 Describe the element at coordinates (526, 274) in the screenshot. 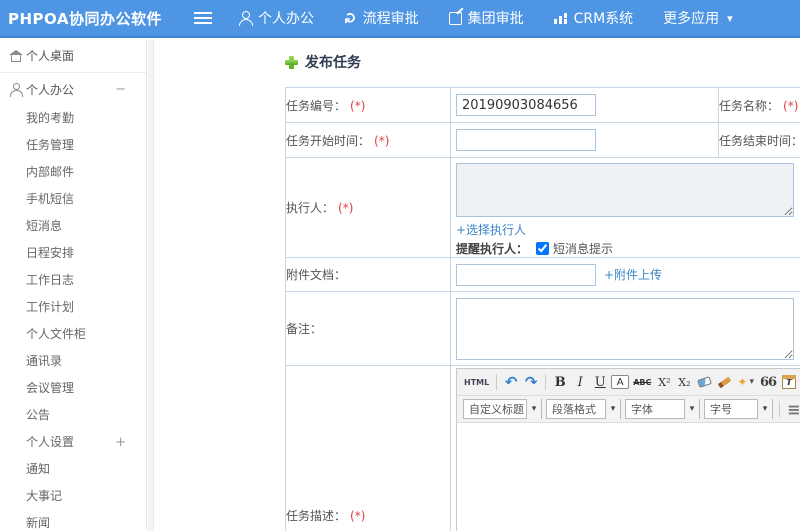

I see `attachment-input` at that location.